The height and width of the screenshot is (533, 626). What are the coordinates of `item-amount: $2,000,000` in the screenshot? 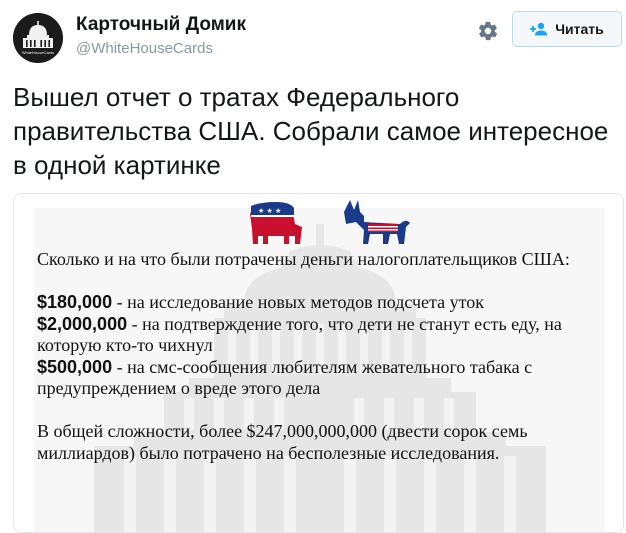 It's located at (82, 323).